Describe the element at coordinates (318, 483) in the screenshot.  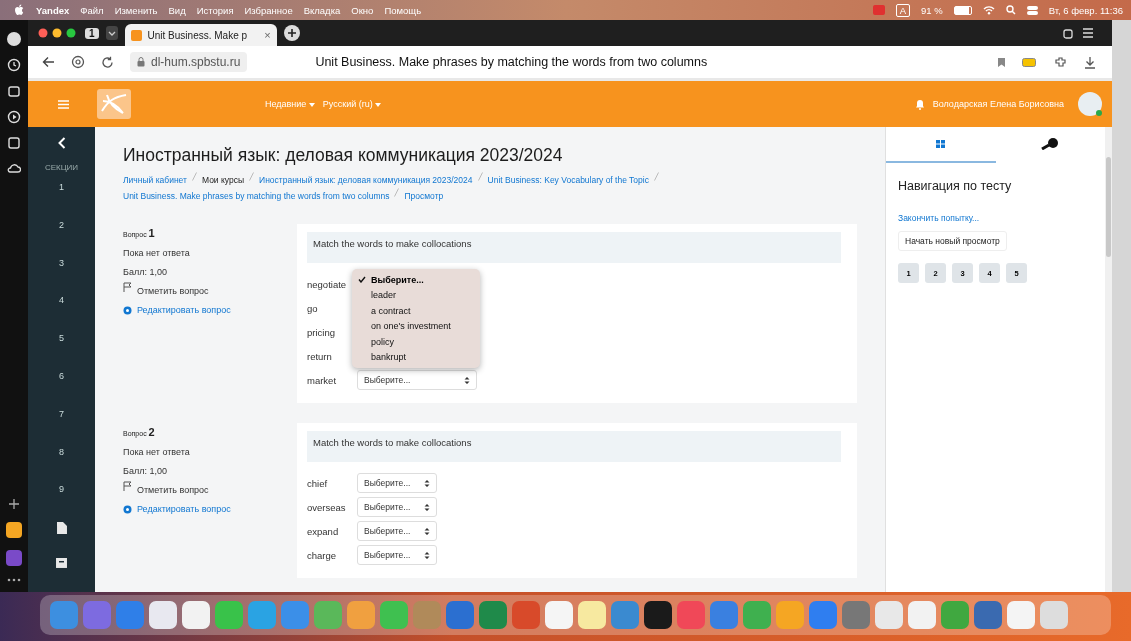
I see `match-term: chief` at that location.